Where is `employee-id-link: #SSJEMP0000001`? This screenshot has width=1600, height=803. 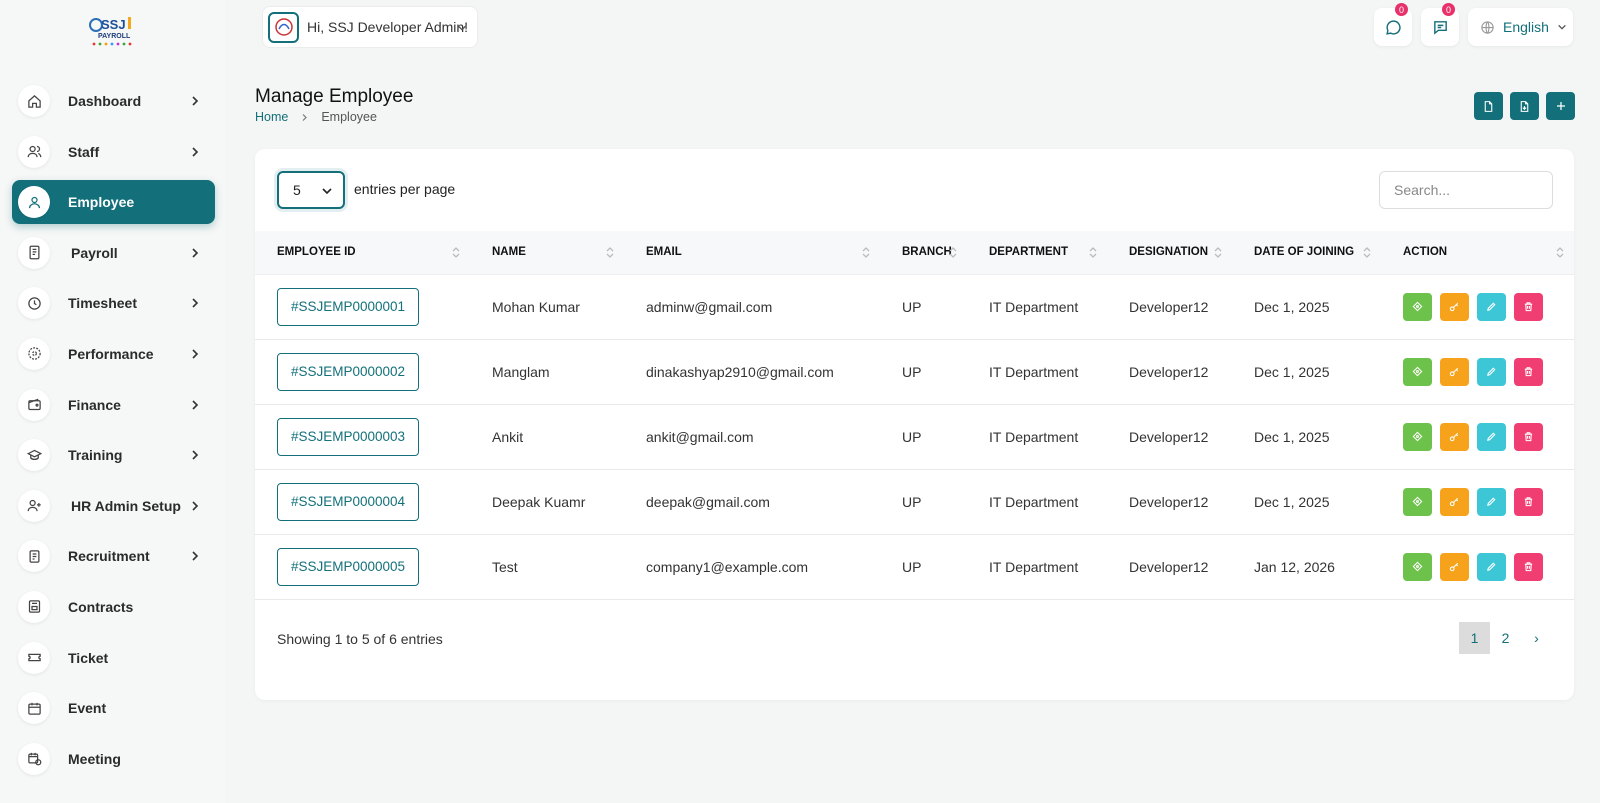 employee-id-link: #SSJEMP0000001 is located at coordinates (348, 306).